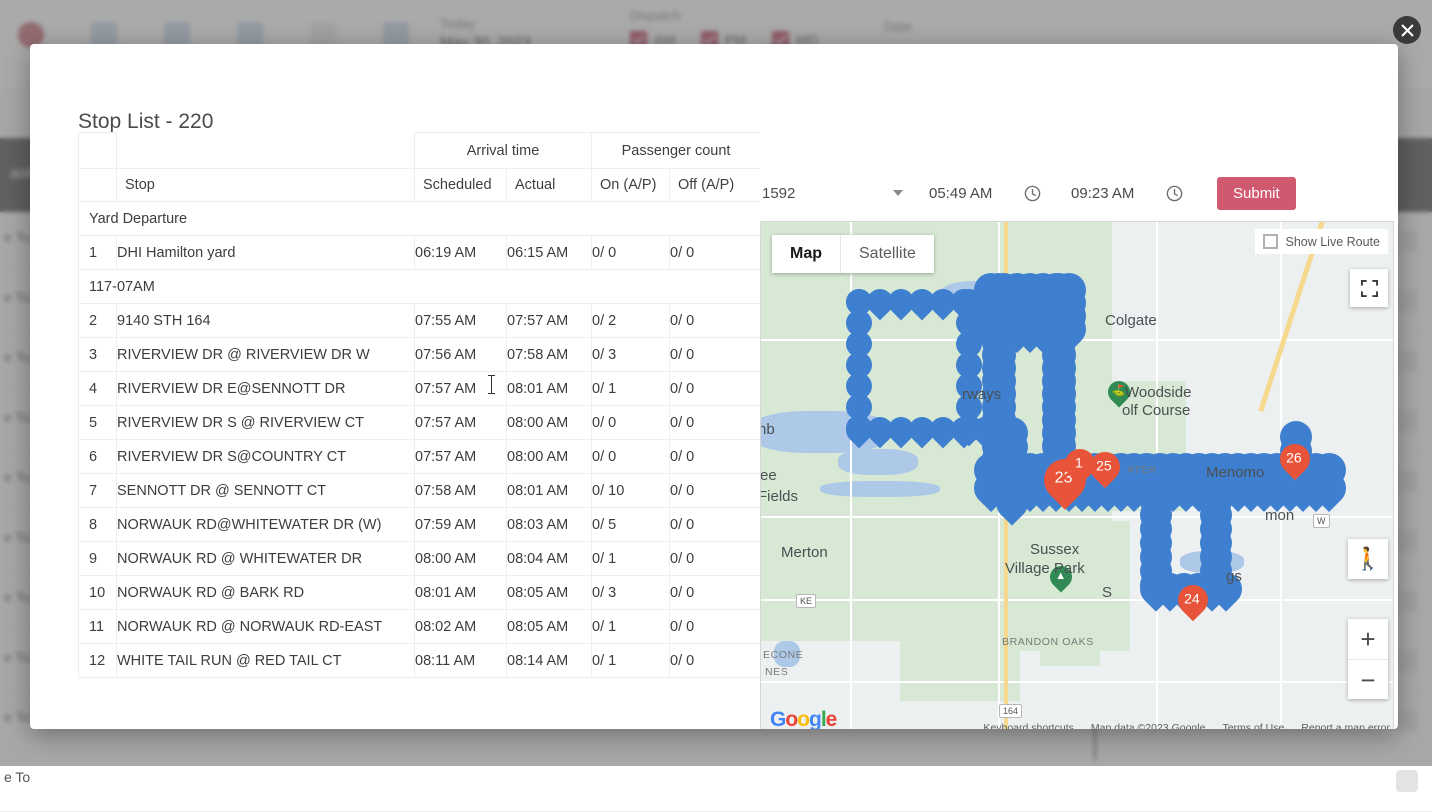 This screenshot has width=1432, height=812. What do you see at coordinates (491, 384) in the screenshot?
I see `text-cursor` at bounding box center [491, 384].